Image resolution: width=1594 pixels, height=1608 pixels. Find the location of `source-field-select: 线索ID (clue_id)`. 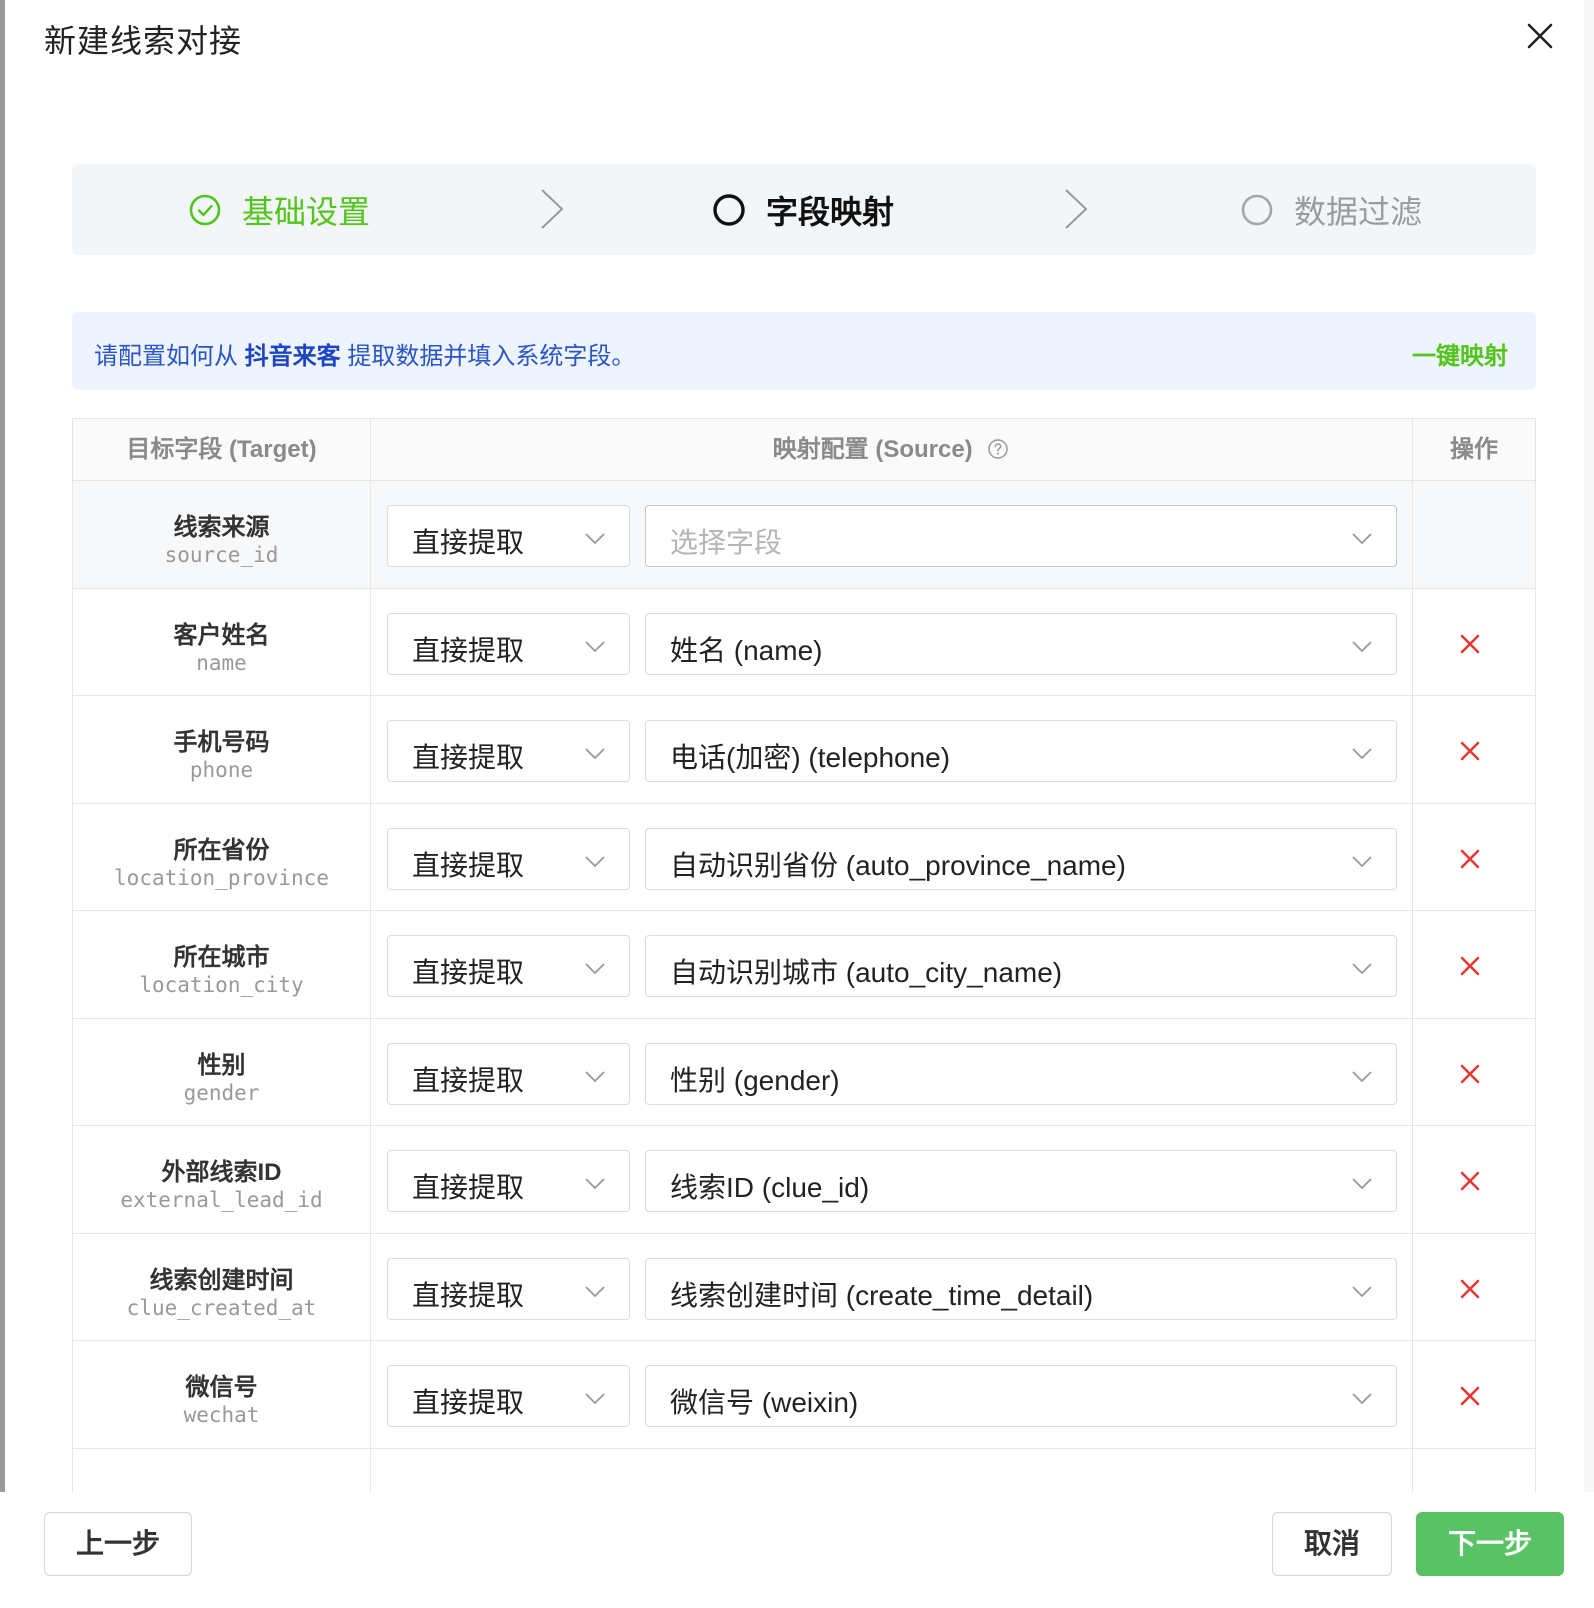

source-field-select: 线索ID (clue_id) is located at coordinates (1021, 1181).